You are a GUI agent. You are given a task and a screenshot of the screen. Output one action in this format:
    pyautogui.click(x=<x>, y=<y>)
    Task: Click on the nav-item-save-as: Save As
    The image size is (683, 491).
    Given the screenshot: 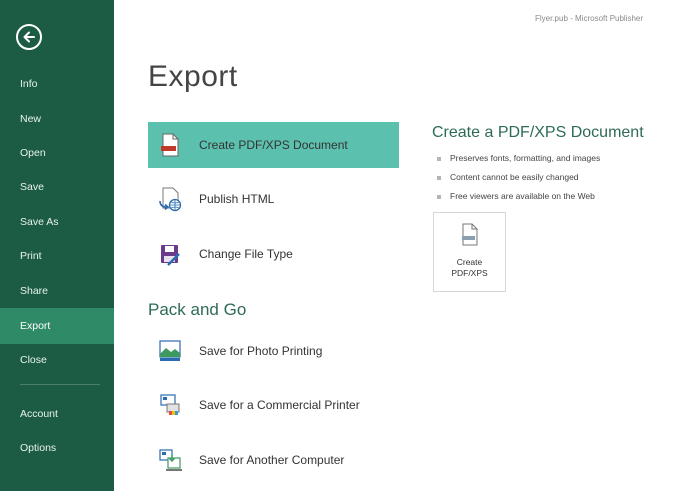 What is the action you would take?
    pyautogui.click(x=57, y=222)
    